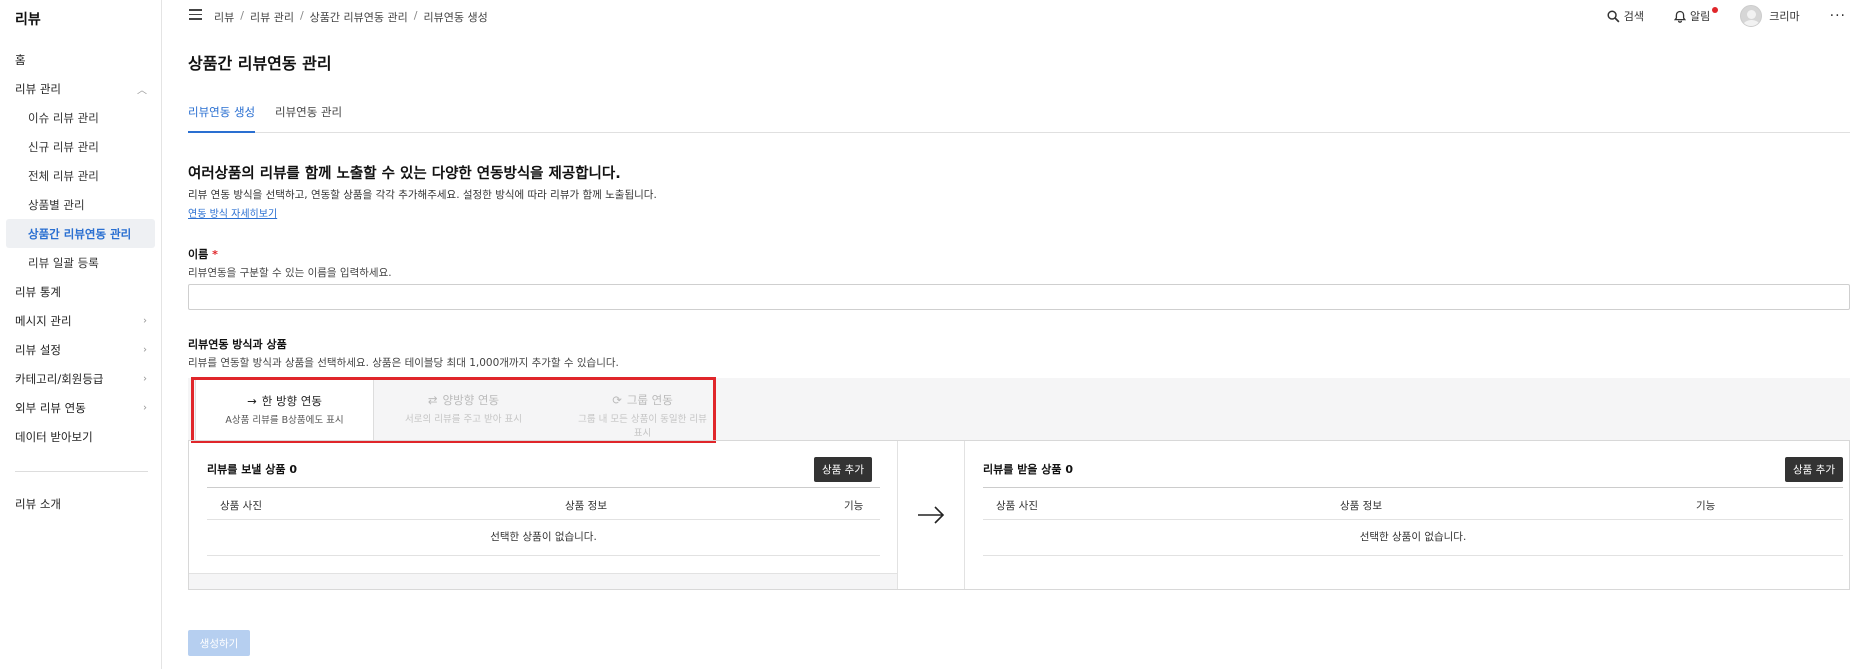  Describe the element at coordinates (38, 88) in the screenshot. I see `sidebar-item-label: 리뷰 관리` at that location.